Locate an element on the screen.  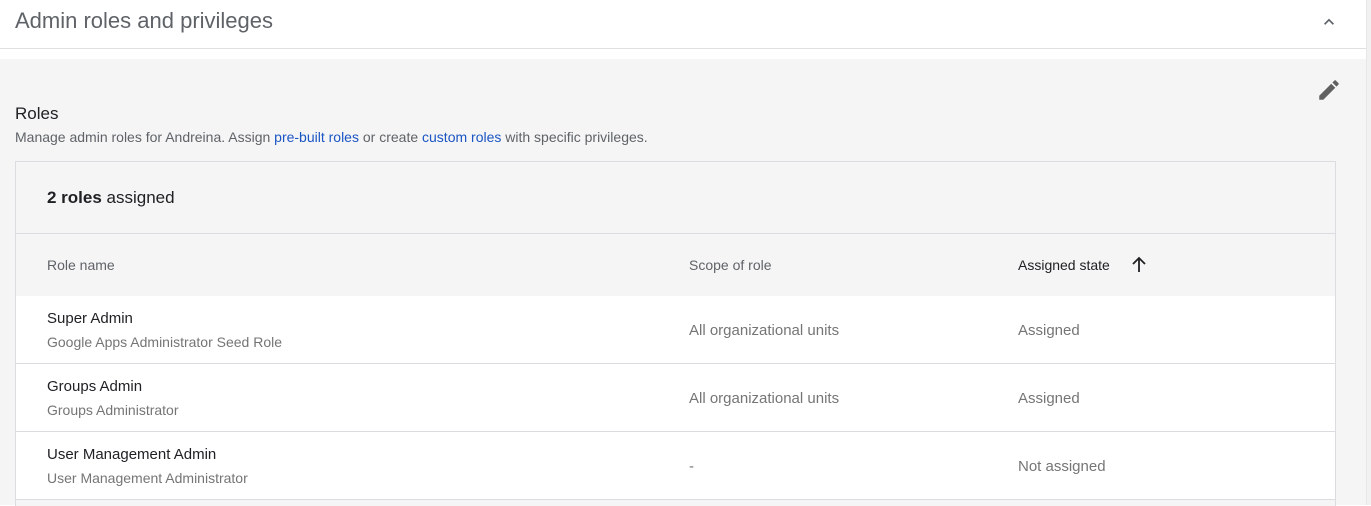
roles-count-label: assigned is located at coordinates (138, 197).